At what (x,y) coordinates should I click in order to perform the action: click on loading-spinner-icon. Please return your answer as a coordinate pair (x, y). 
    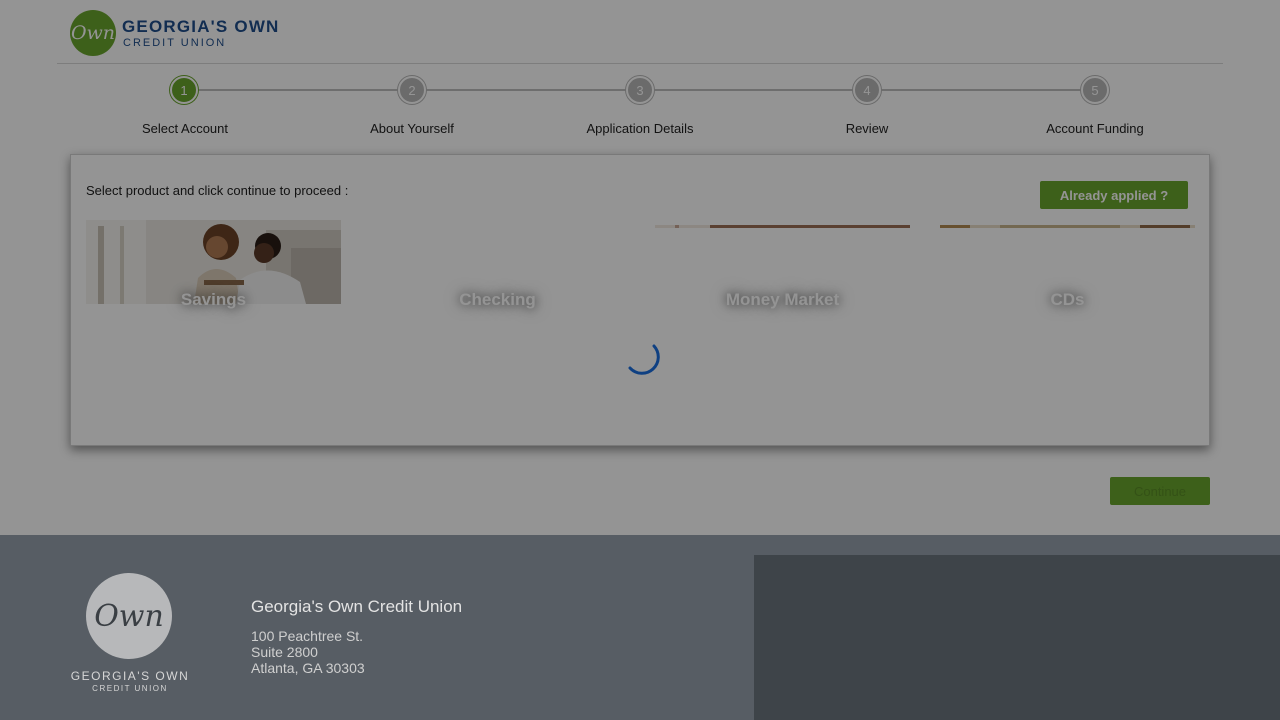
    Looking at the image, I should click on (644, 359).